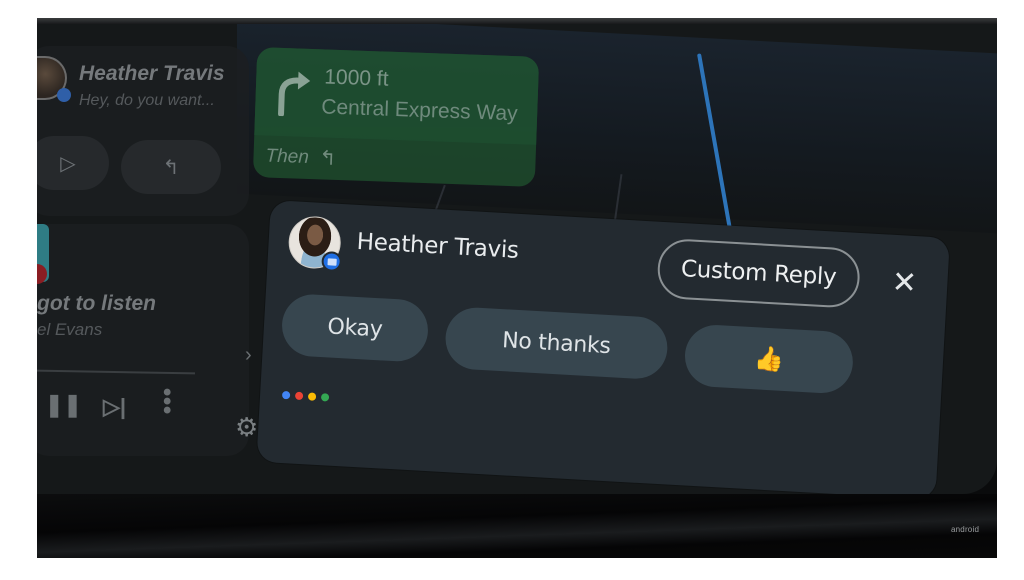  I want to click on settings-button: ⚙, so click(246, 427).